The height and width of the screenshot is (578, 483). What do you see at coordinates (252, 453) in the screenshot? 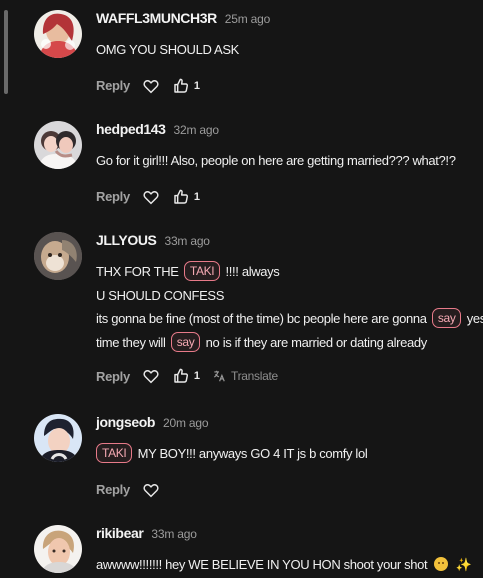
I see `comment-text-fragment: MY BOY!!! anyways GO 4 IT js b comfy lol` at bounding box center [252, 453].